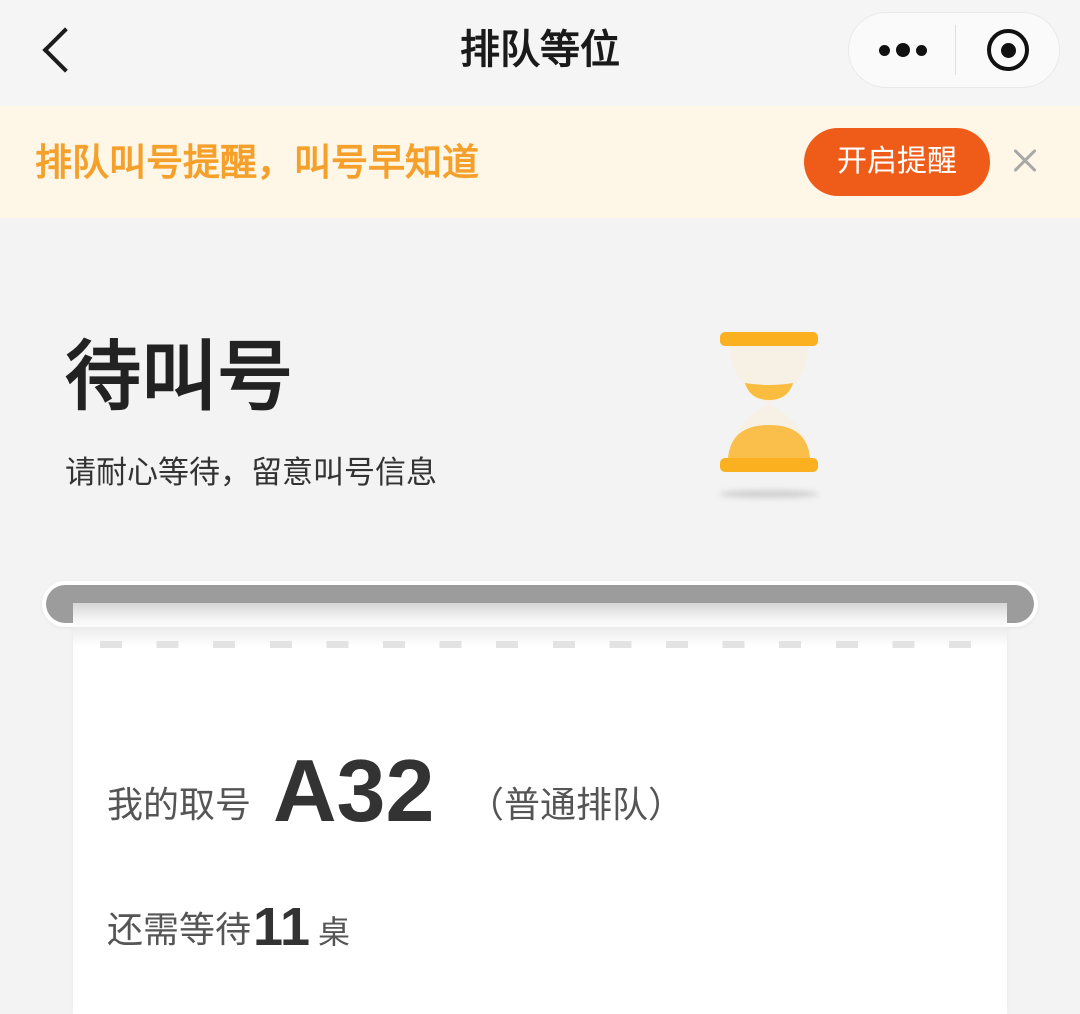 The width and height of the screenshot is (1080, 1014). I want to click on wait-count: 11, so click(282, 927).